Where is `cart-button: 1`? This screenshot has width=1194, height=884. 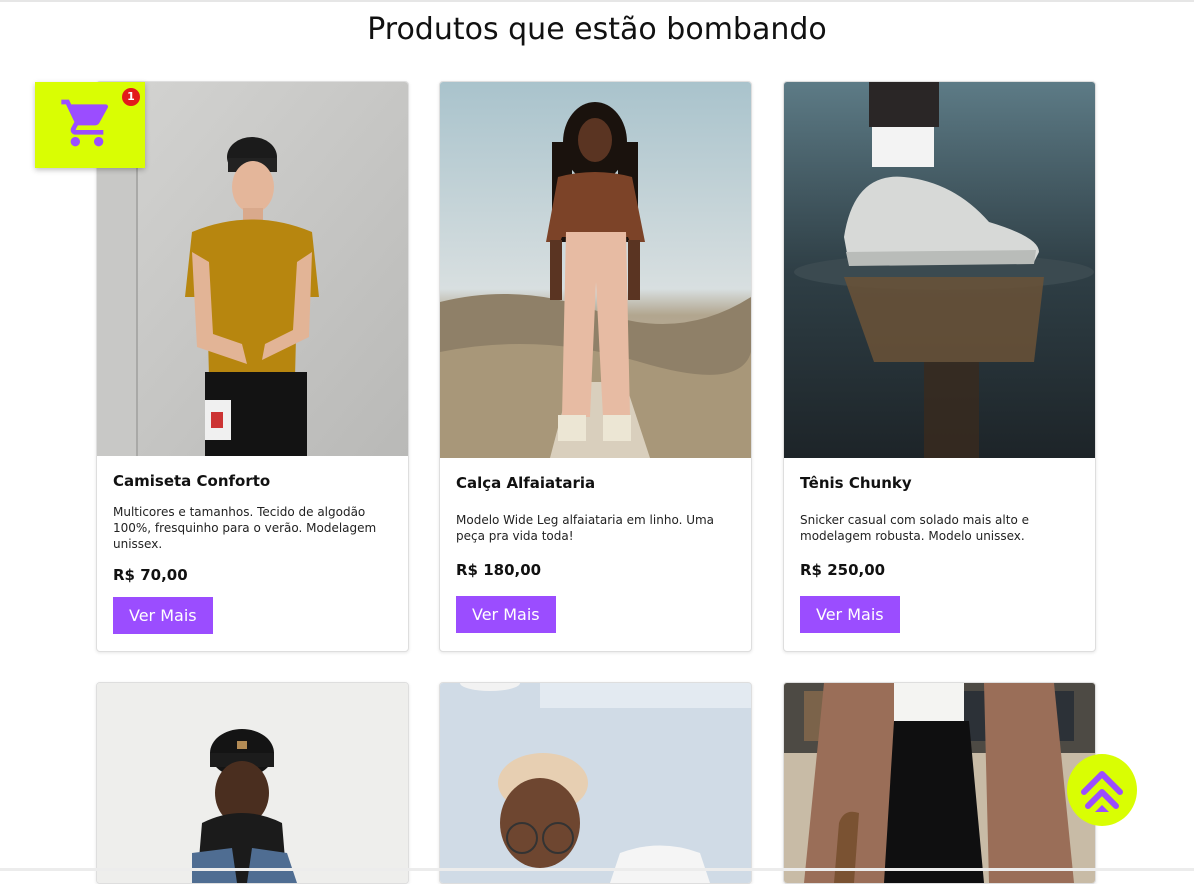
cart-button: 1 is located at coordinates (90, 125).